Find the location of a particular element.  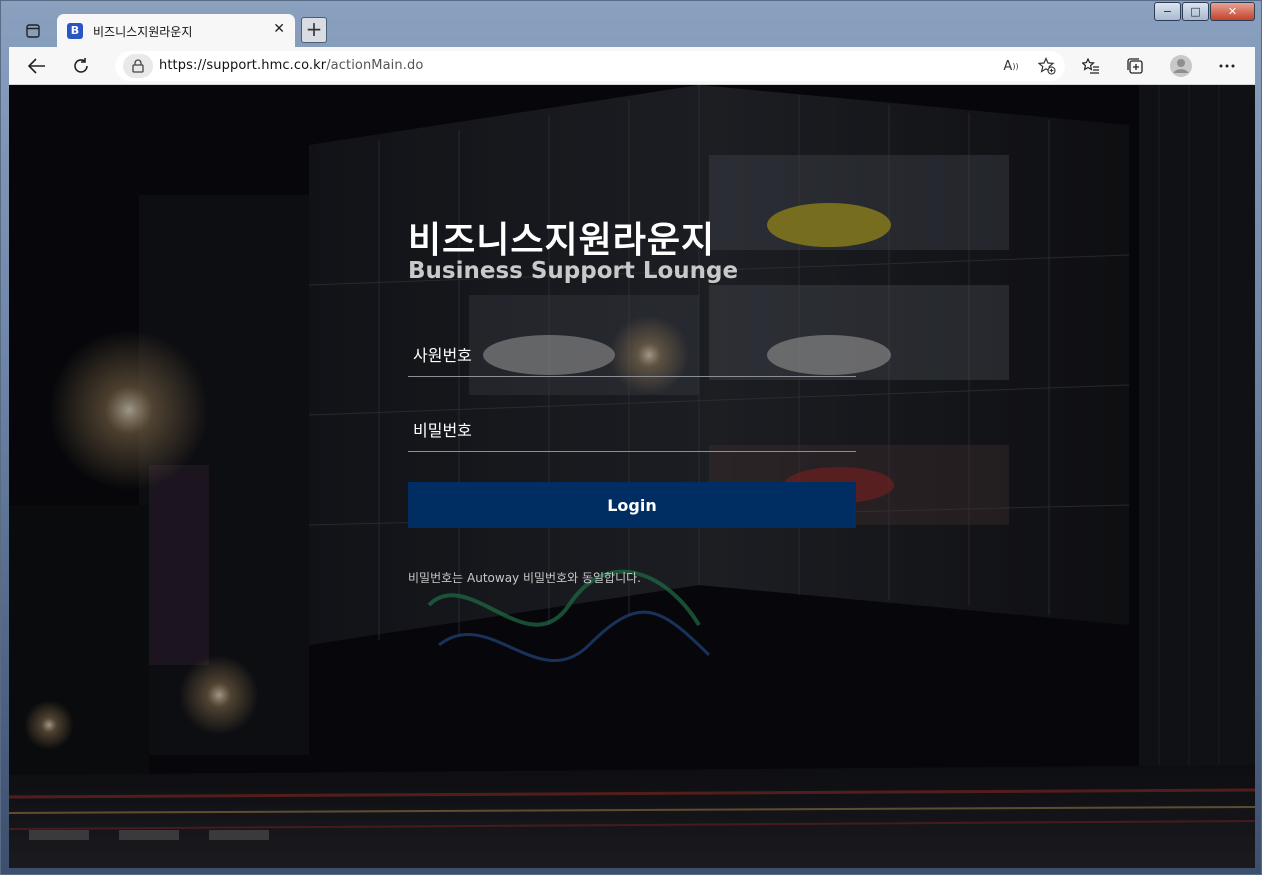

read-aloud-icon: A)) is located at coordinates (1011, 66).